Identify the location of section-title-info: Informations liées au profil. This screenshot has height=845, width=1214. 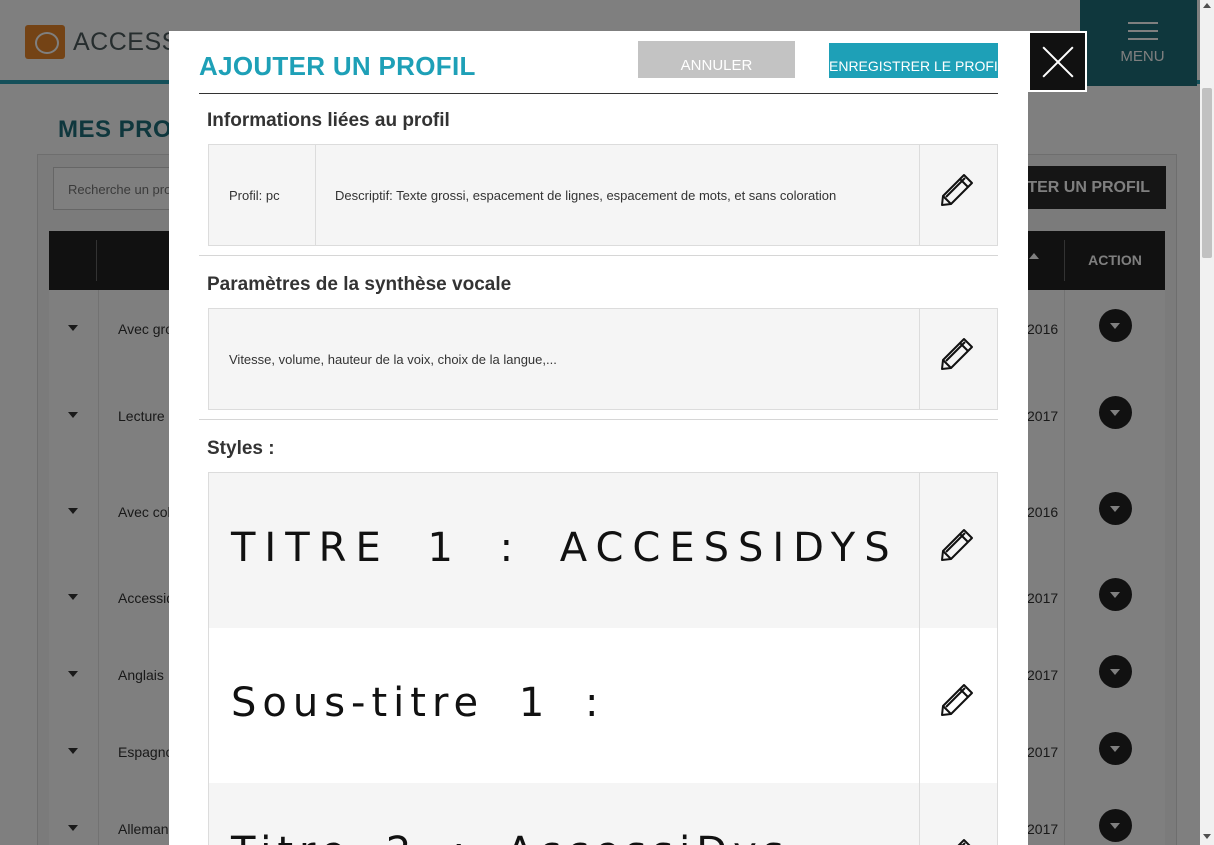
(328, 120).